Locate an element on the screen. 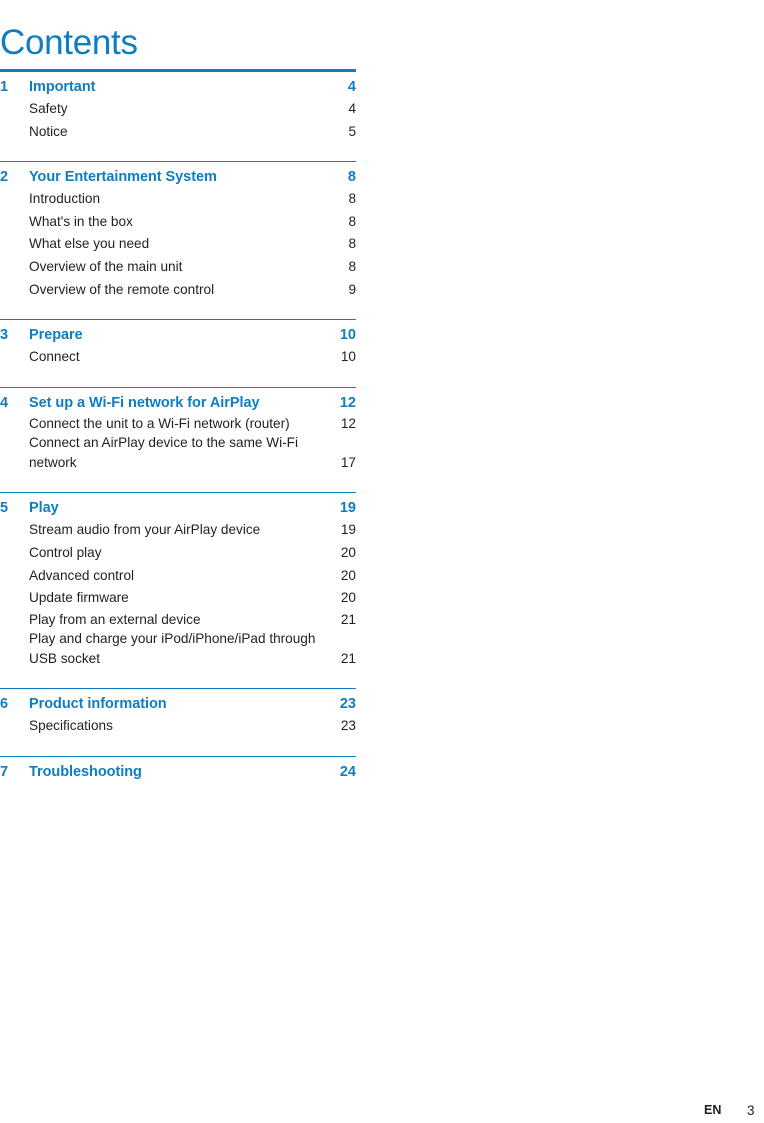  entry-label: Advanced control is located at coordinates (82, 575).